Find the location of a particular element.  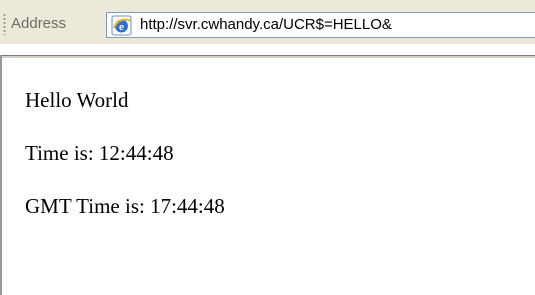

local-time-text: Time is: 12:44:48 is located at coordinates (99, 153).